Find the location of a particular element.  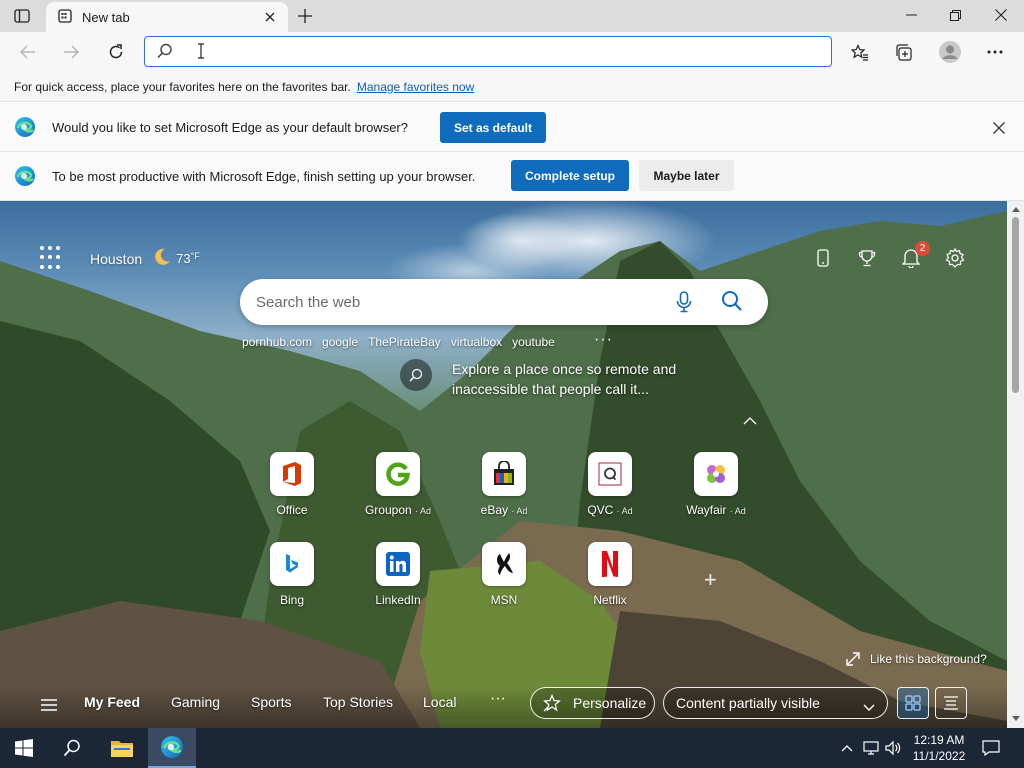

feed-tab-my-feed: My Feed is located at coordinates (112, 702).